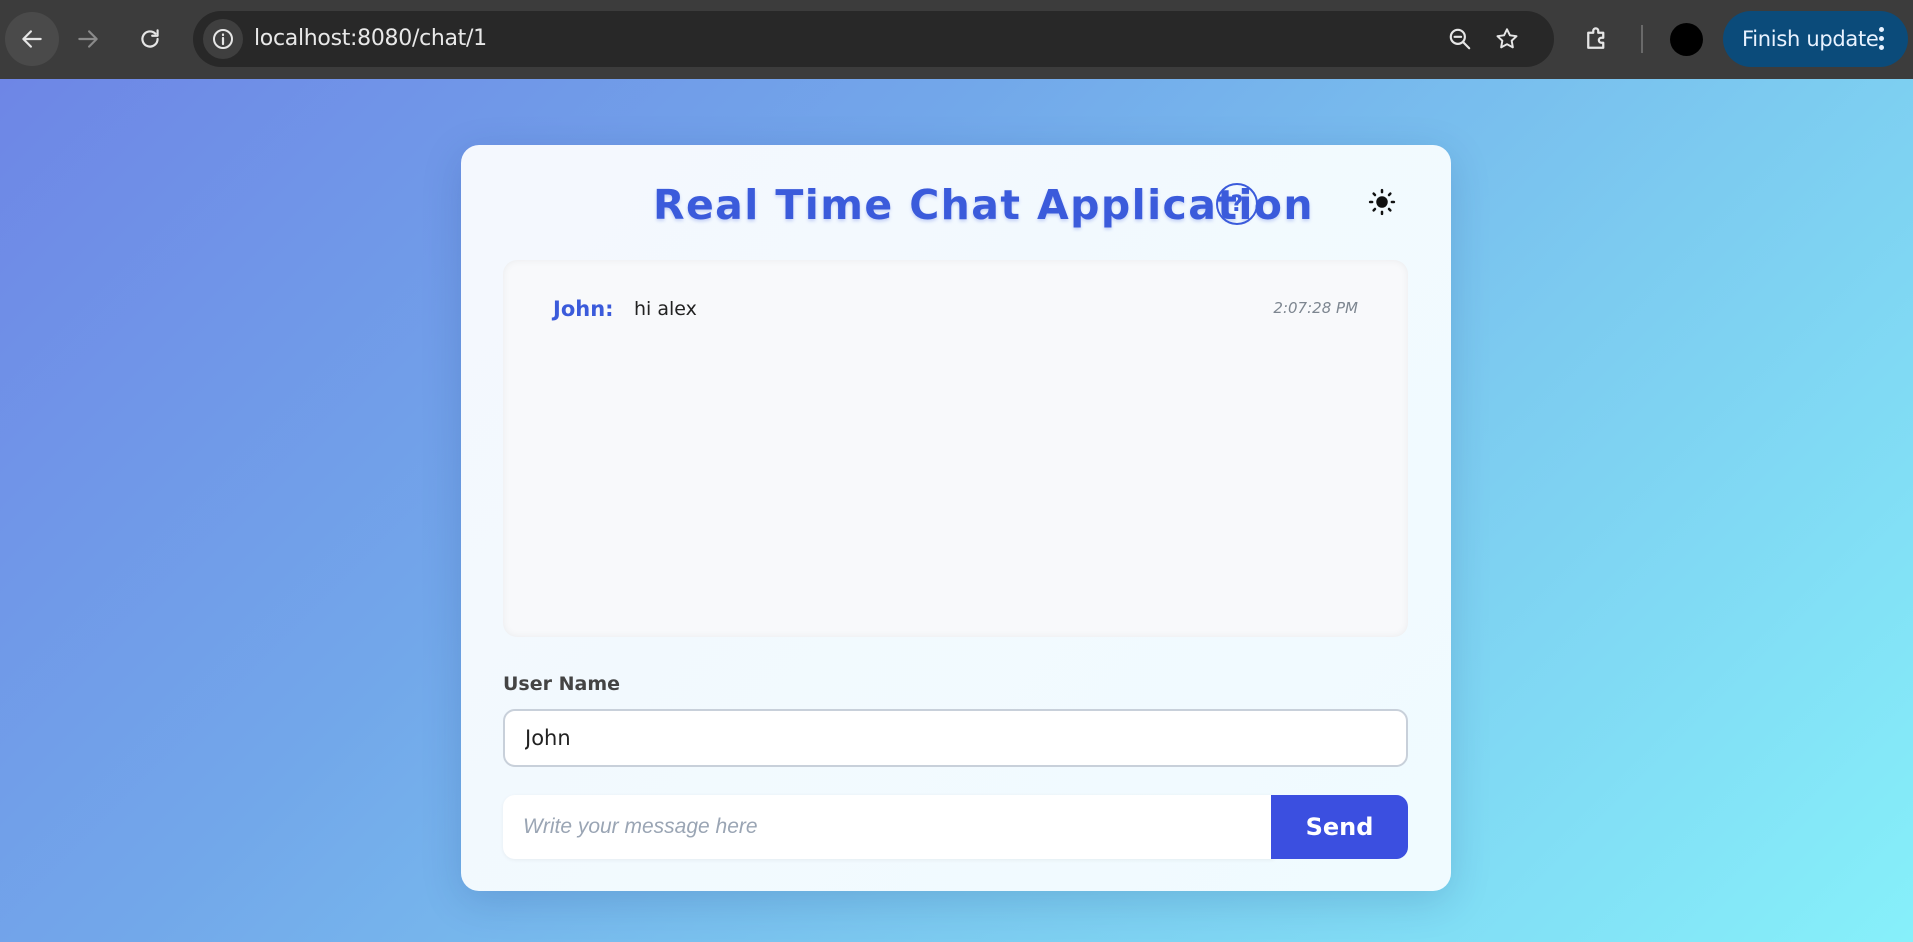  I want to click on bookmark-button, so click(1507, 39).